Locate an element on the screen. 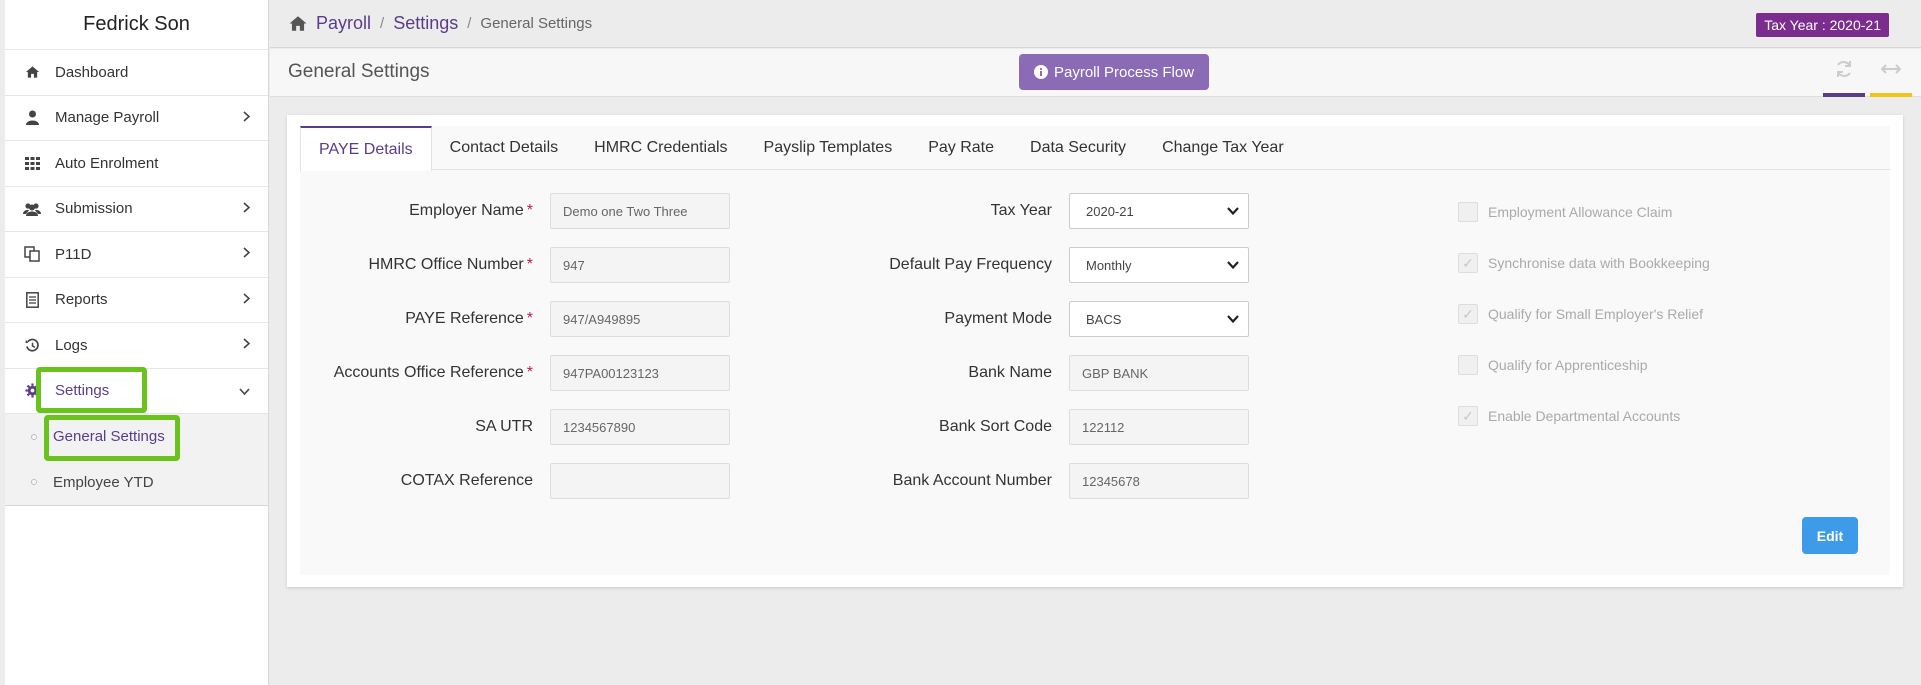 Image resolution: width=1921 pixels, height=685 pixels. paye-reference-label: PAYE Reference * is located at coordinates (416, 319).